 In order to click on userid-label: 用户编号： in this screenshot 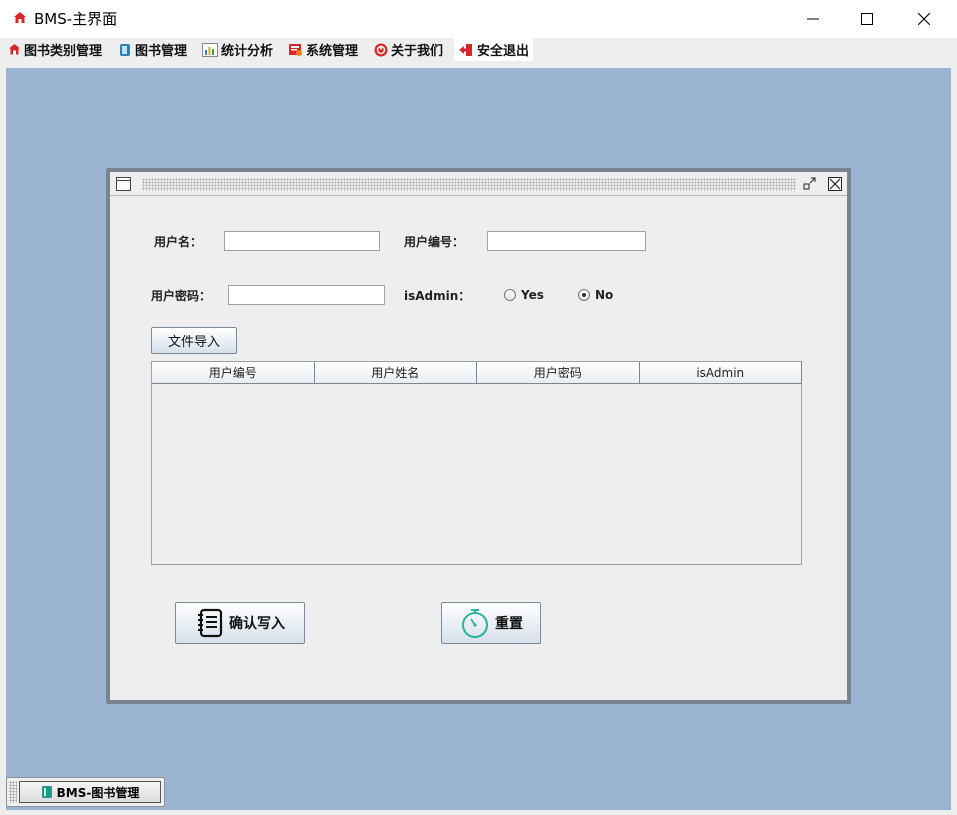, I will do `click(434, 242)`.